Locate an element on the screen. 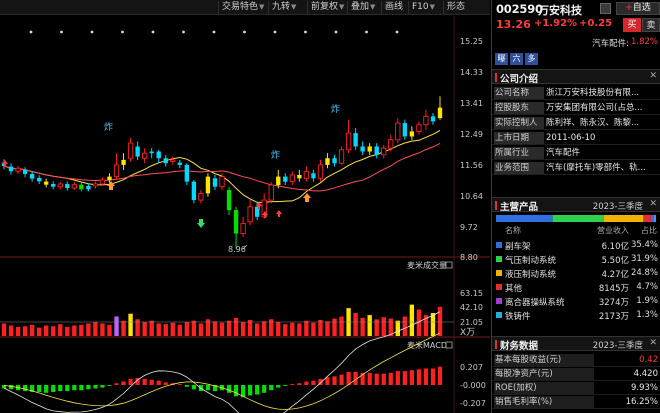 The width and height of the screenshot is (660, 413). toolbar-jiuzhuan-button: 九转▼ is located at coordinates (283, 7).